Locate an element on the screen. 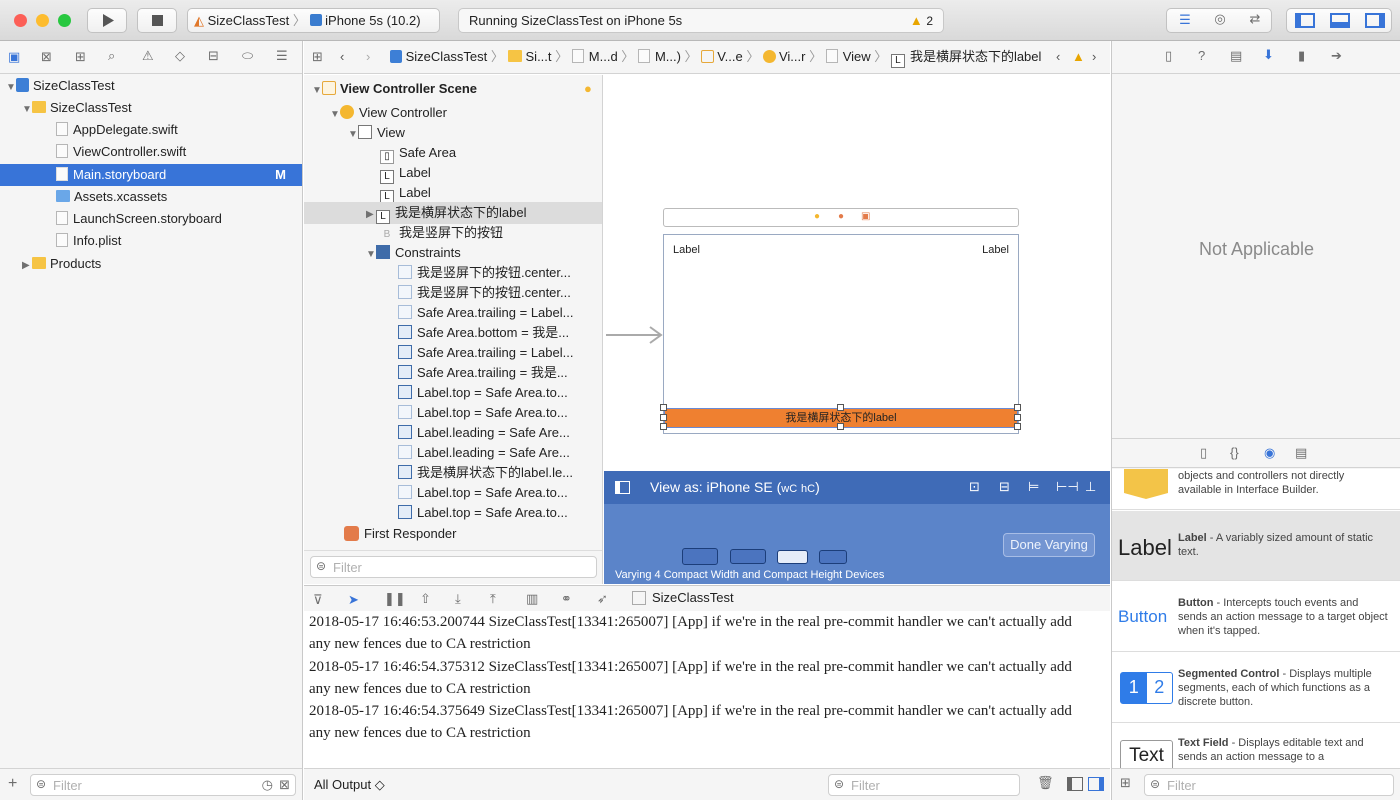 The width and height of the screenshot is (1400, 800). breadcrumb-item: V...e is located at coordinates (730, 56).